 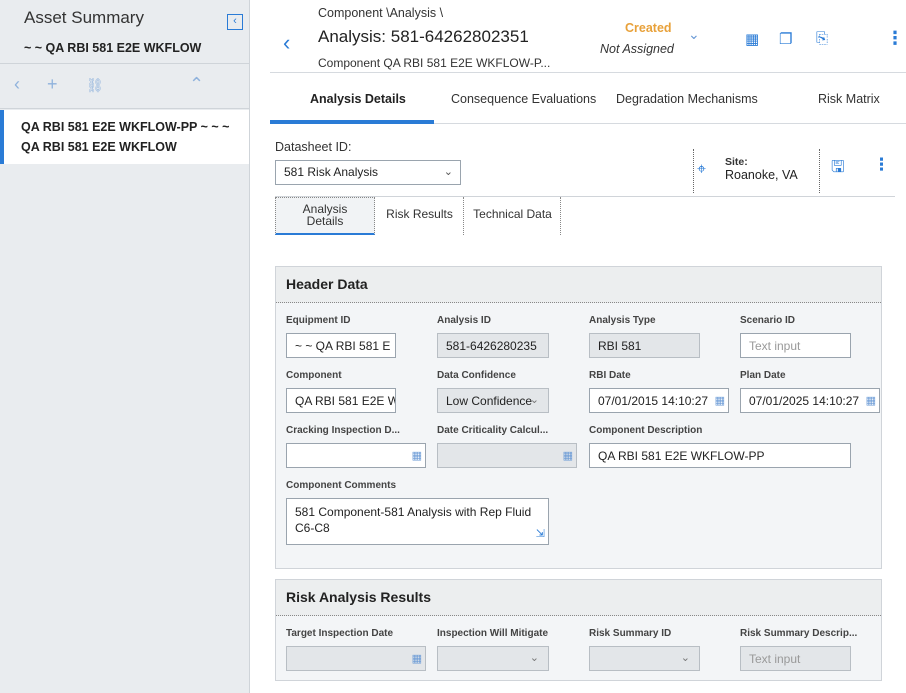 I want to click on datasheet-id-label: Datasheet ID:, so click(x=313, y=147).